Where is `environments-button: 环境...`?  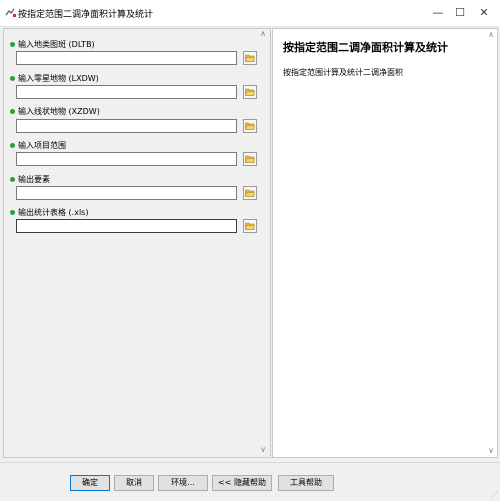
environments-button: 环境... is located at coordinates (183, 483).